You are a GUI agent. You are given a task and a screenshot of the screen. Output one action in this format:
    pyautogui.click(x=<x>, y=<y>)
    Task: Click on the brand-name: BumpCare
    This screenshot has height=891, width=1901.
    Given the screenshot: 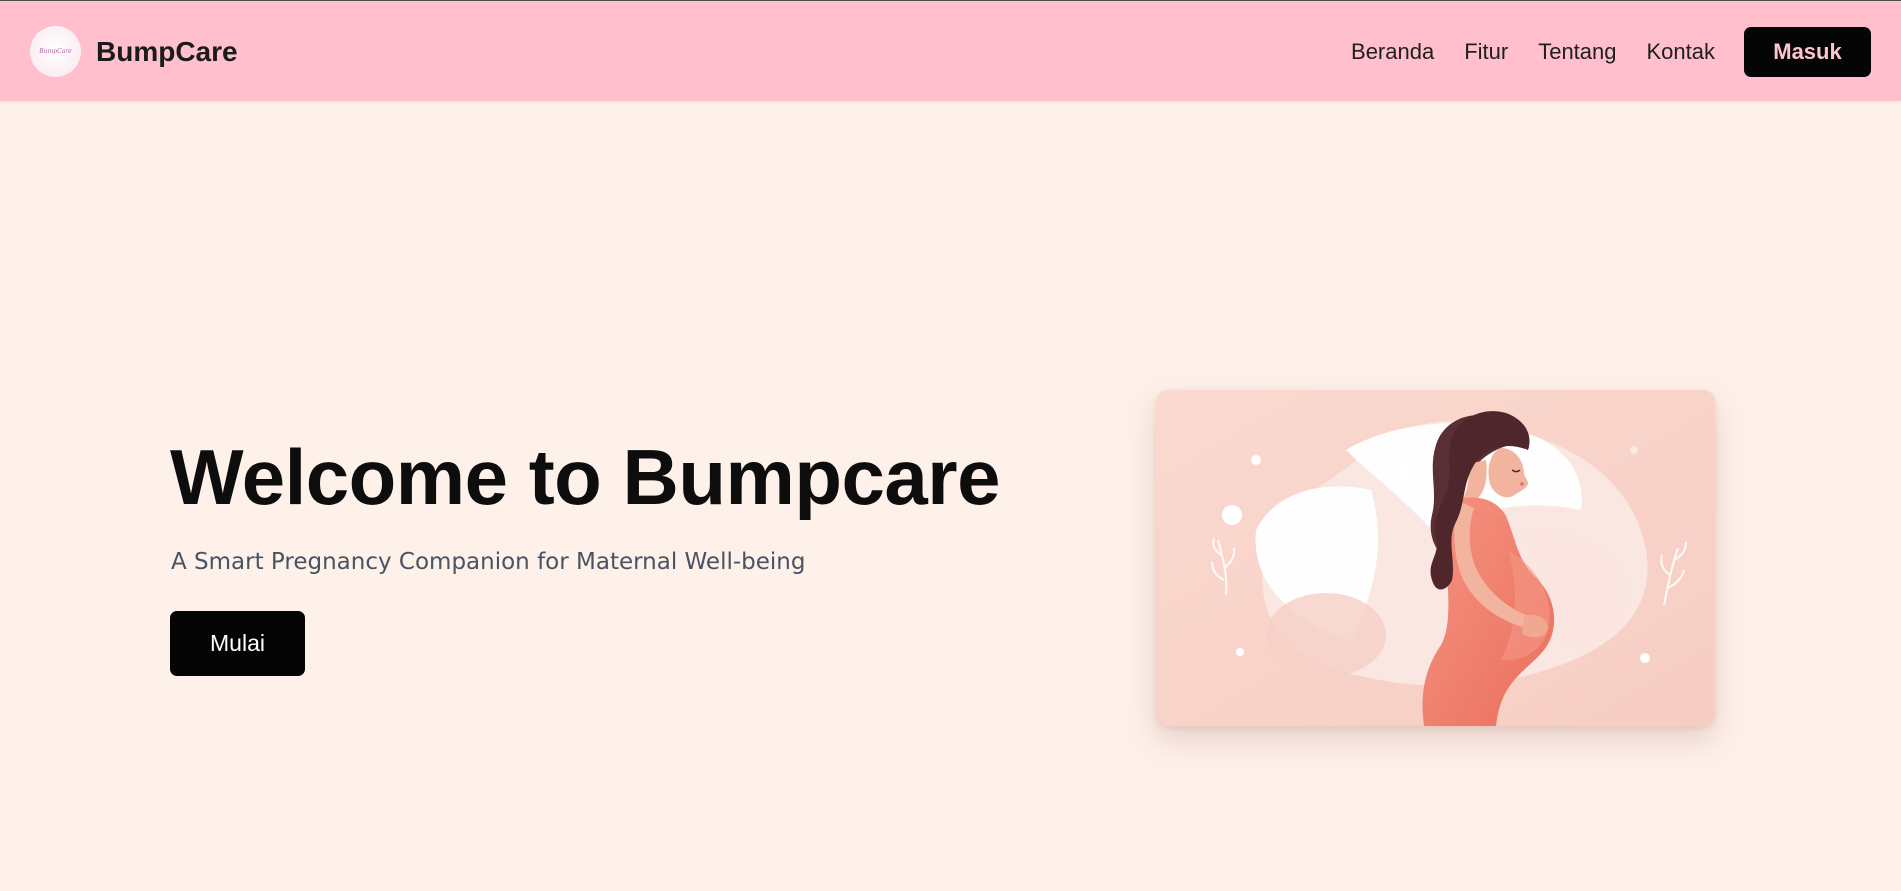 What is the action you would take?
    pyautogui.click(x=167, y=52)
    